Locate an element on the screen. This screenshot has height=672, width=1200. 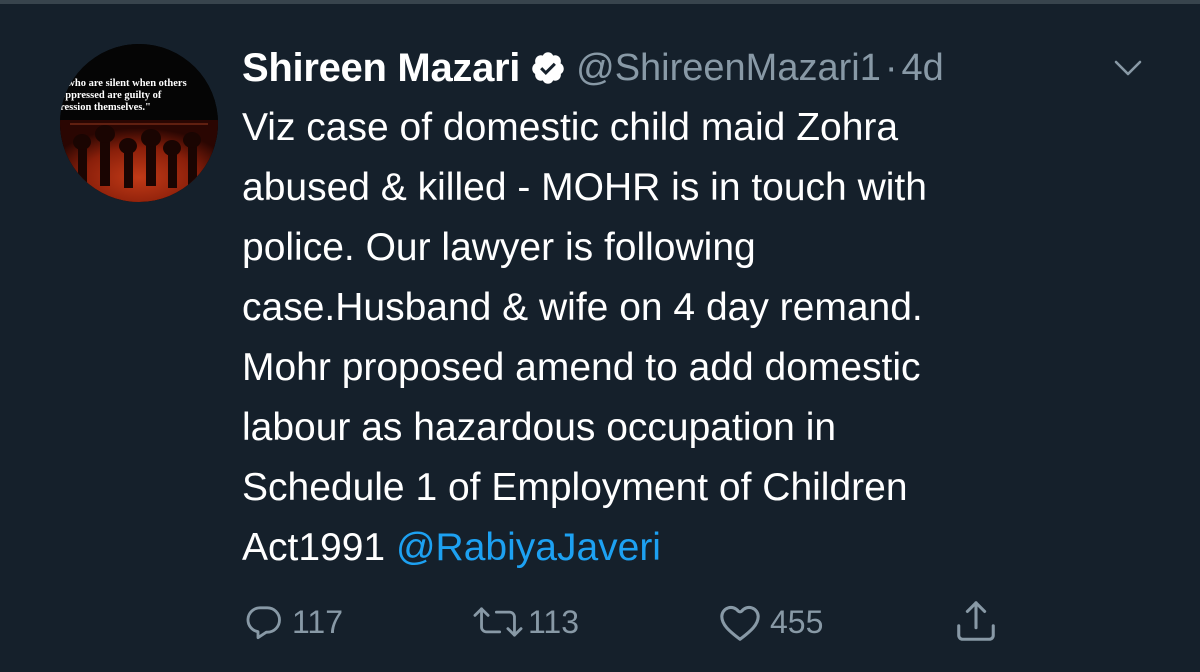
tweet-text-act: Act1991 is located at coordinates (319, 547).